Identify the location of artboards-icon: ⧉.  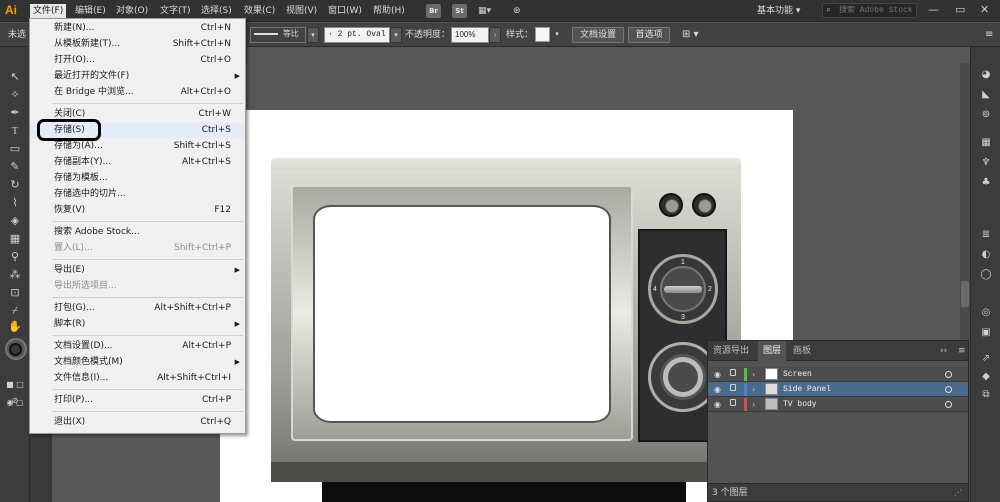
(986, 395).